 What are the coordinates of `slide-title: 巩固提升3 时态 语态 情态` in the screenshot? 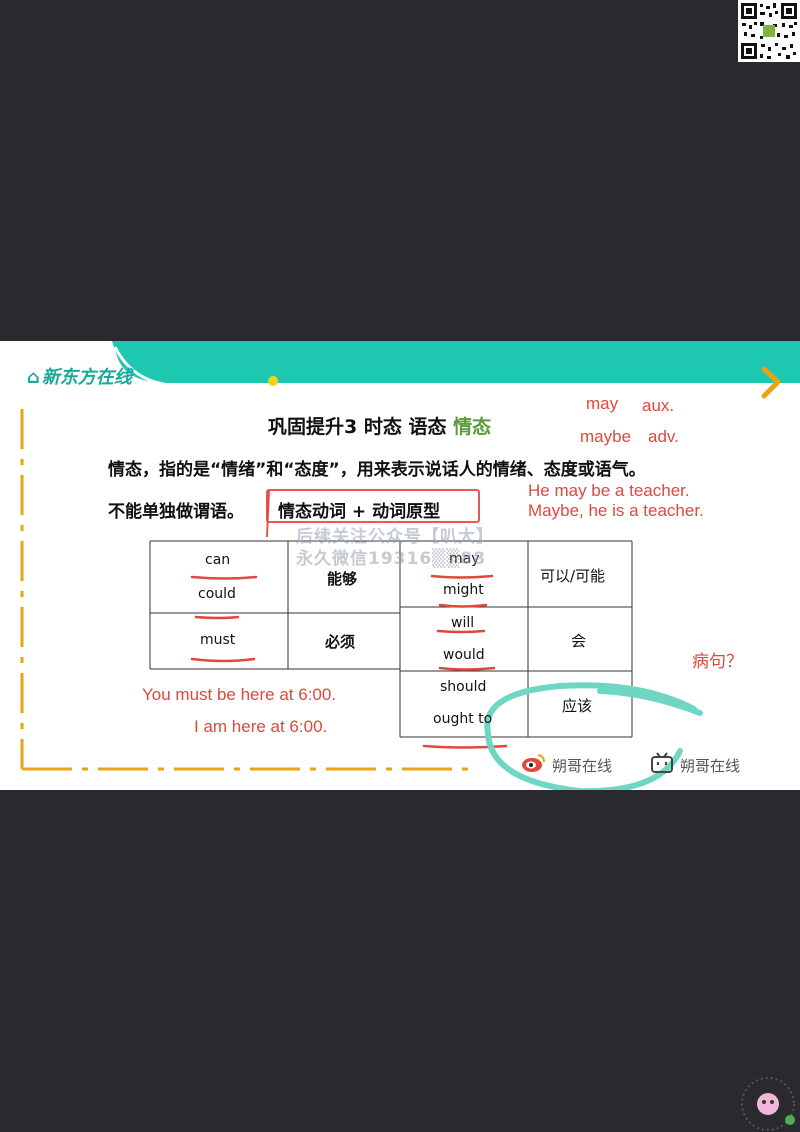 It's located at (379, 425).